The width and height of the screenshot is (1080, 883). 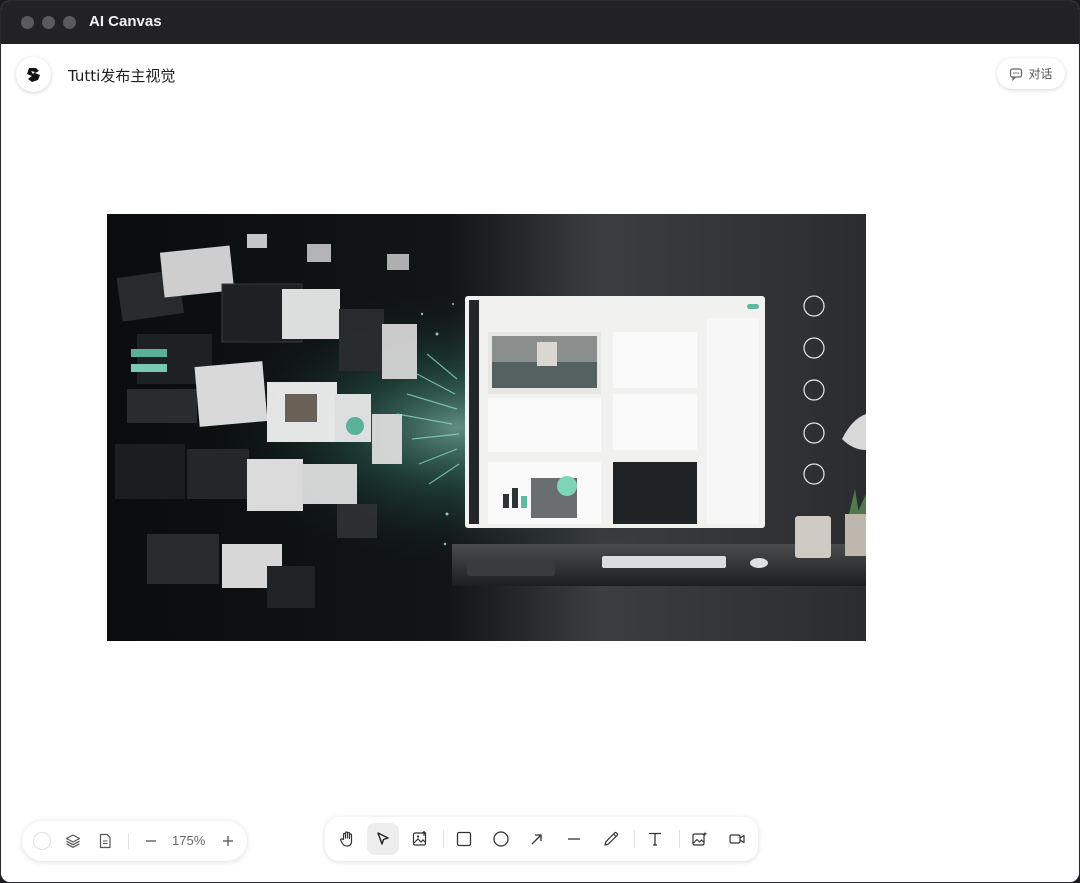 I want to click on color-circle-icon, so click(x=42, y=841).